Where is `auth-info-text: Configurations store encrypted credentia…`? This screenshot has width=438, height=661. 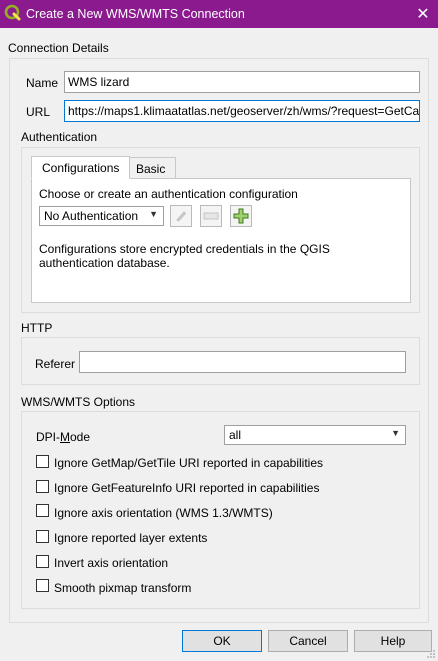
auth-info-text: Configurations store encrypted credentia… is located at coordinates (184, 256).